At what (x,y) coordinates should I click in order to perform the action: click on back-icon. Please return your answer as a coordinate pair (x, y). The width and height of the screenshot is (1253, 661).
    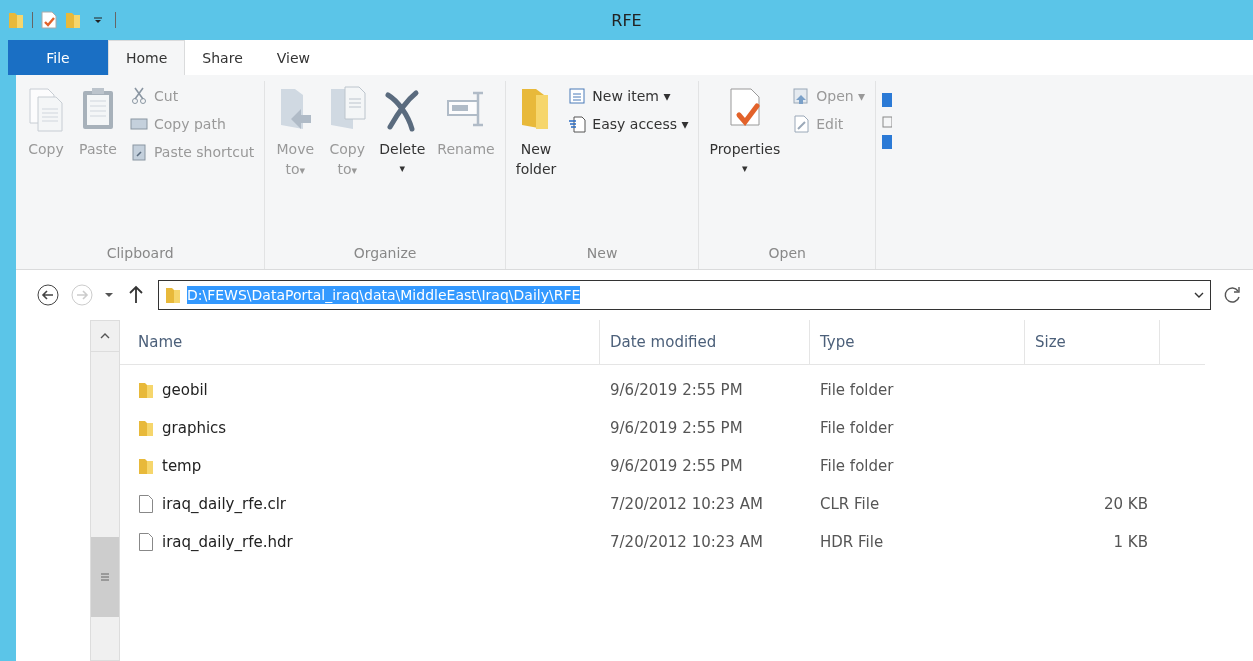
    Looking at the image, I should click on (48, 295).